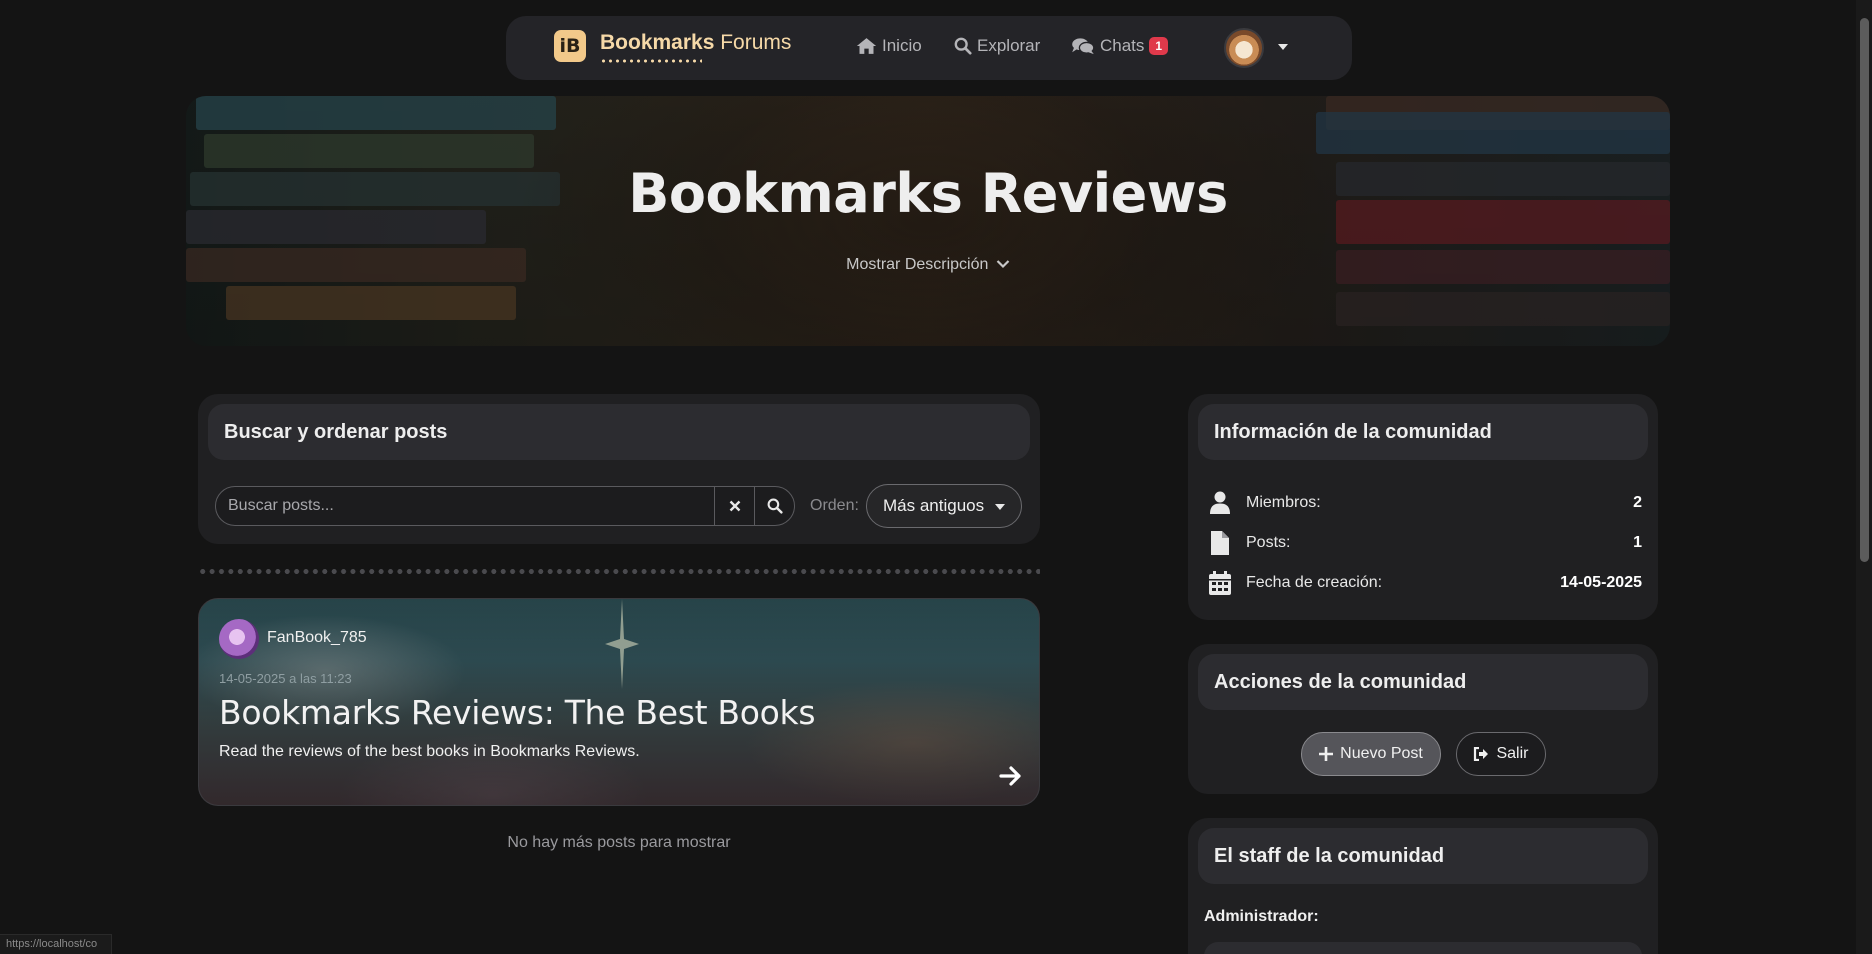  I want to click on user-icon, so click(1220, 503).